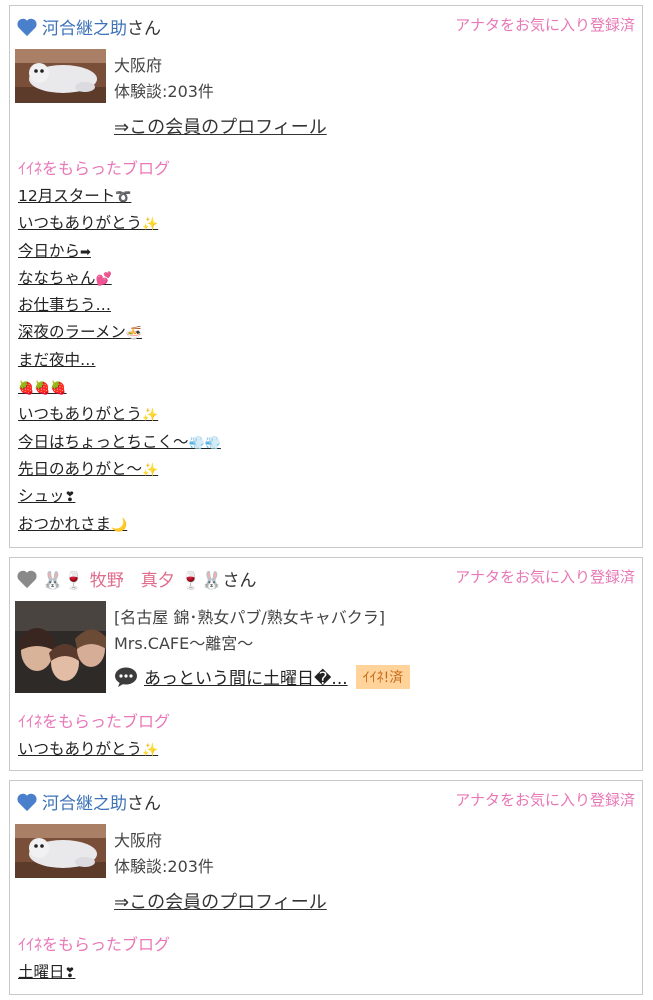  I want to click on blog-item: 先日のありがと～✨, so click(119, 469).